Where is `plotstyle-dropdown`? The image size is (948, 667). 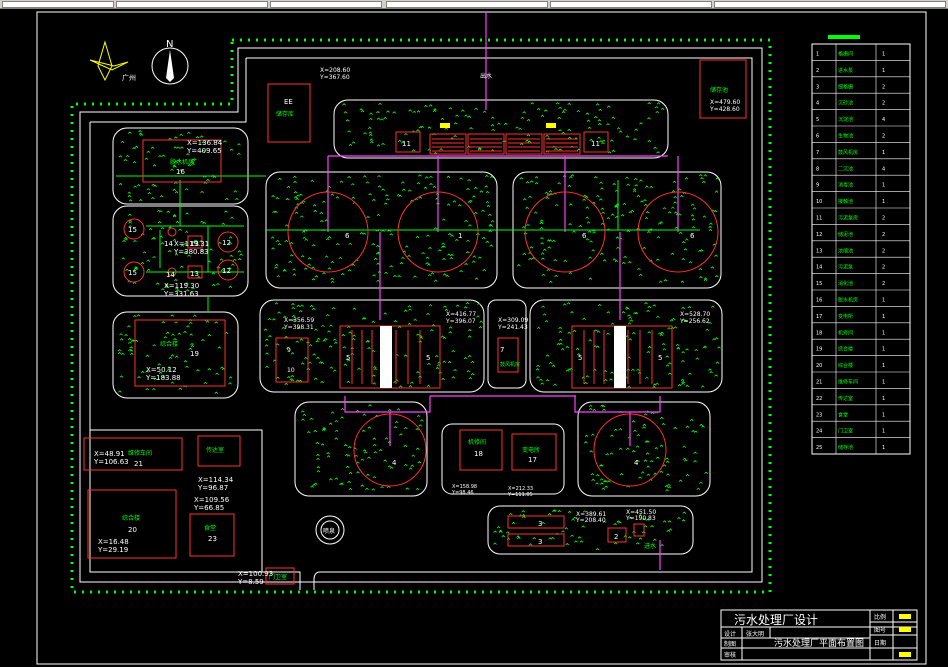 plotstyle-dropdown is located at coordinates (631, 4).